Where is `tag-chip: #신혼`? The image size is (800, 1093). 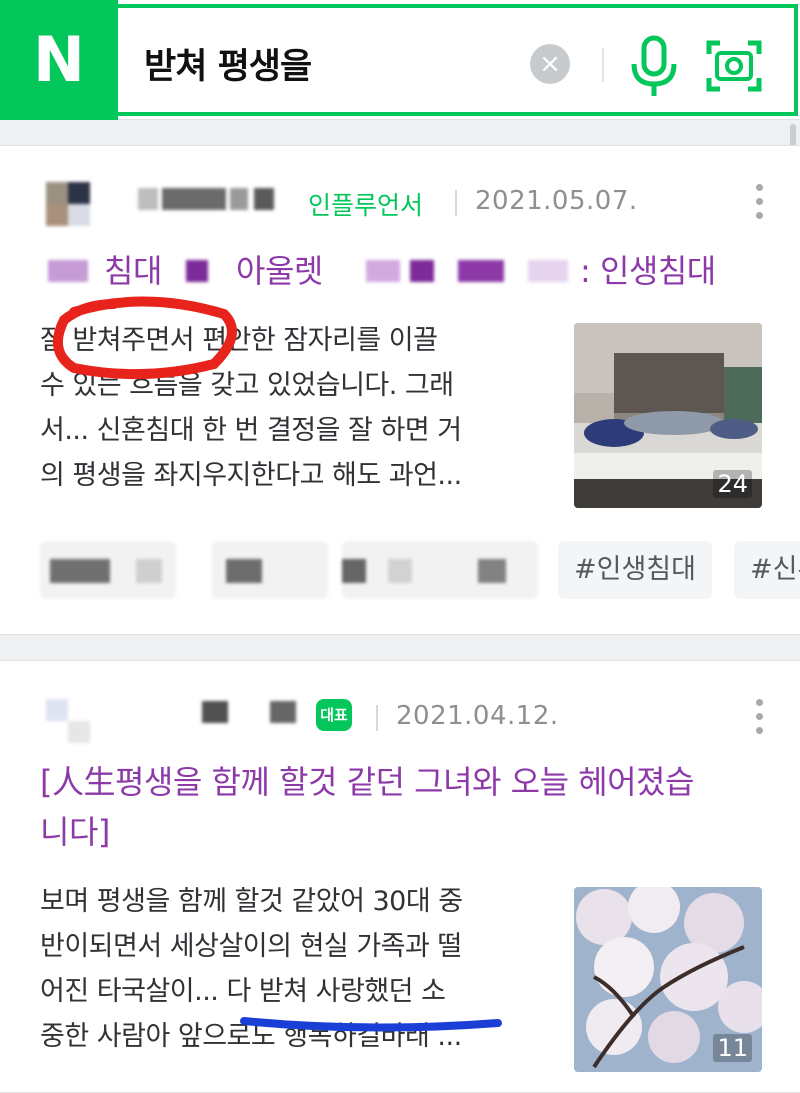 tag-chip: #신혼 is located at coordinates (767, 570).